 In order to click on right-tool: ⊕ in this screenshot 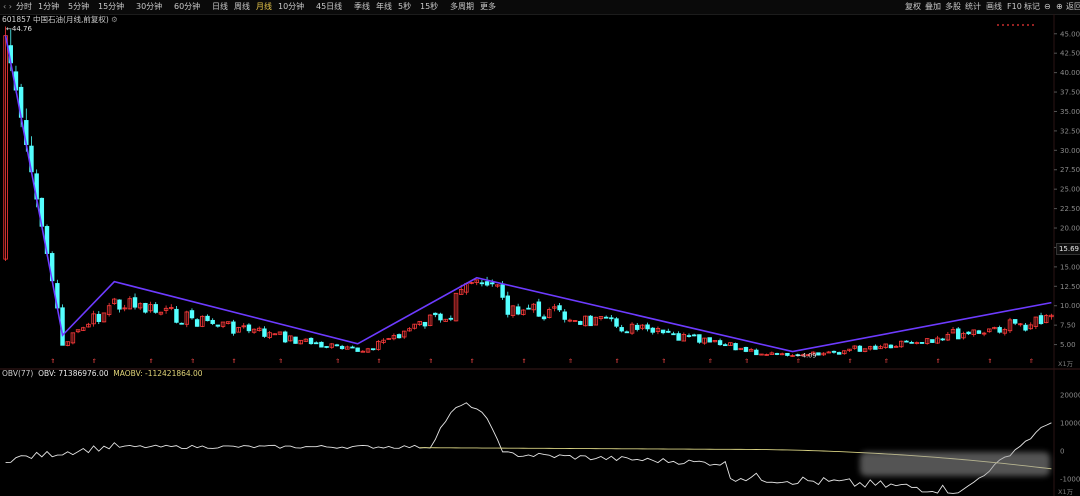, I will do `click(1059, 7)`.